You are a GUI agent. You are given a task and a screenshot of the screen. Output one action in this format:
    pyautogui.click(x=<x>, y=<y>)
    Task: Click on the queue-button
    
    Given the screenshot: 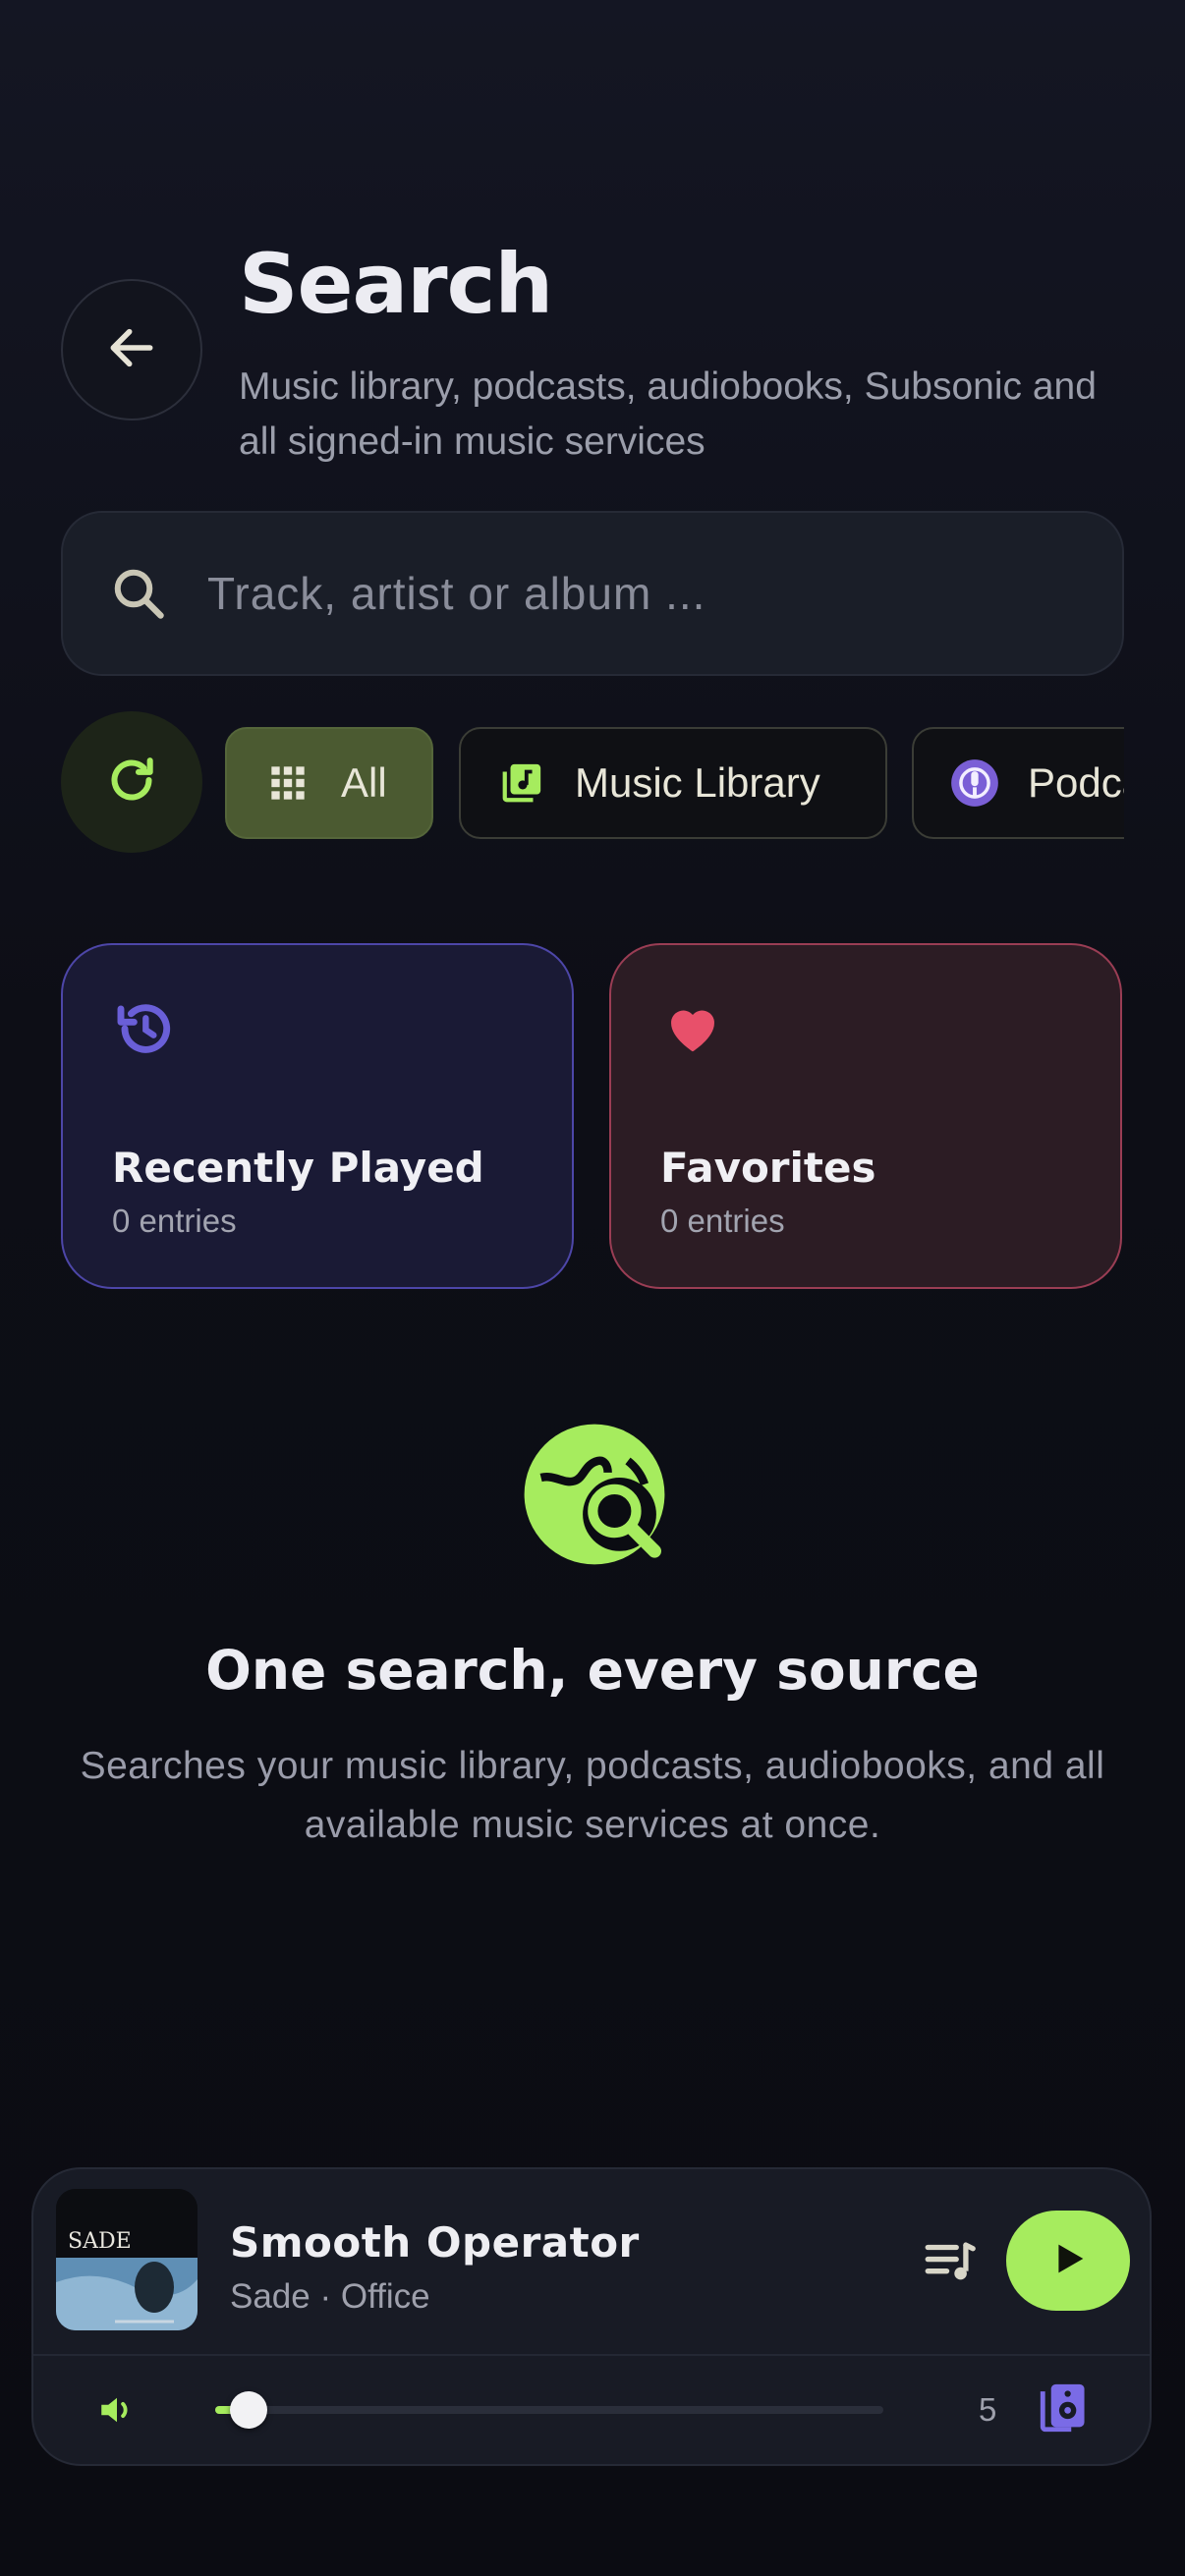 What is the action you would take?
    pyautogui.click(x=950, y=2263)
    